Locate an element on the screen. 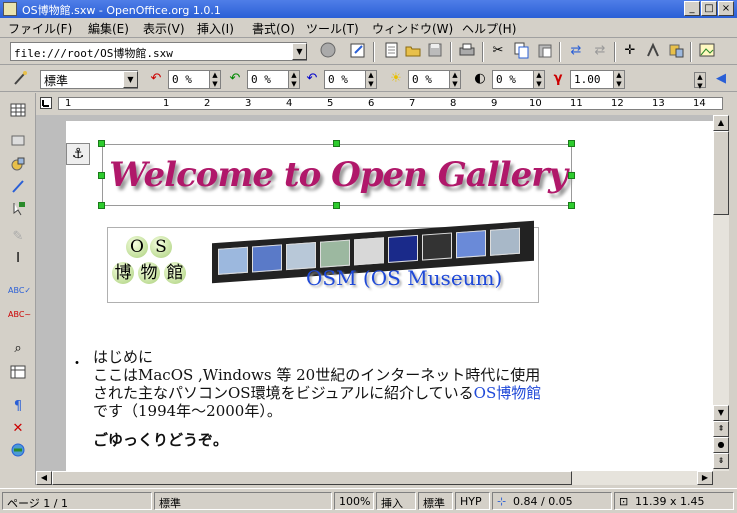 The image size is (737, 513). objectbar-scroll-up: ▲ ▼ is located at coordinates (700, 81).